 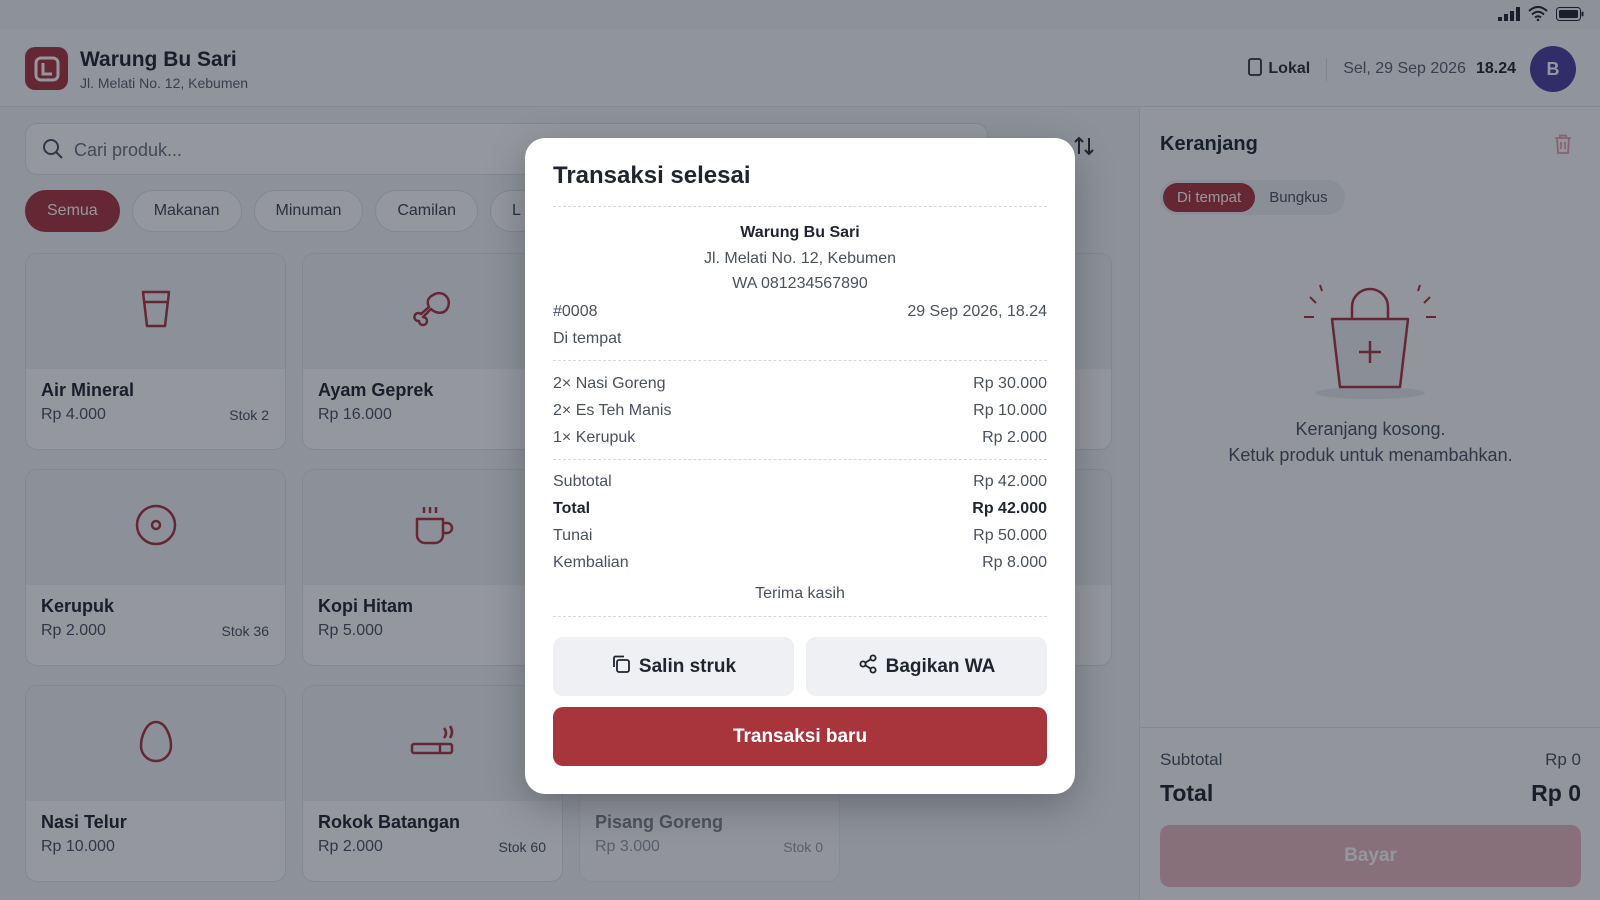 I want to click on receipt-cash-row: Tunai Rp 50.000, so click(x=800, y=536).